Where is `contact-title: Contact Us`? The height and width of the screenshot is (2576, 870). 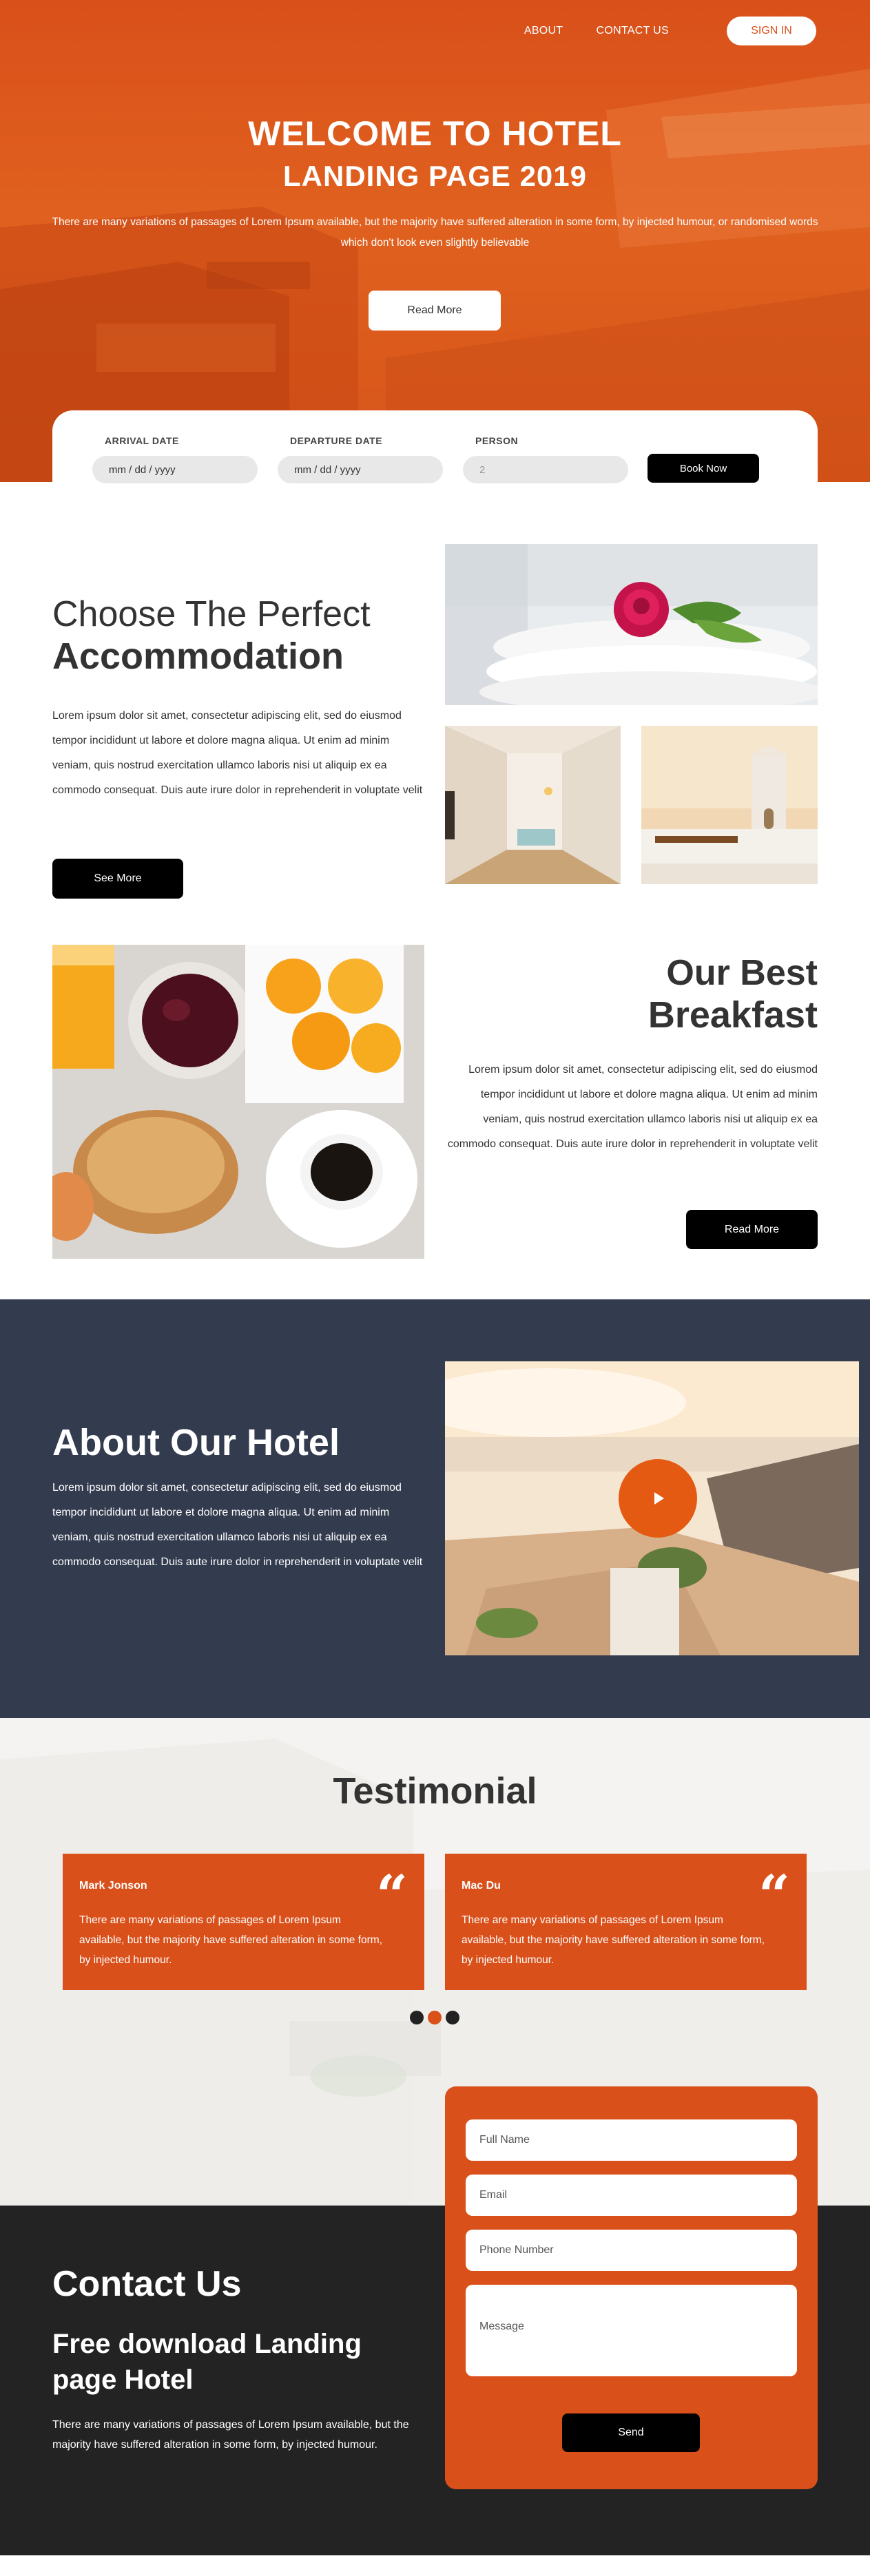
contact-title: Contact Us is located at coordinates (147, 2284).